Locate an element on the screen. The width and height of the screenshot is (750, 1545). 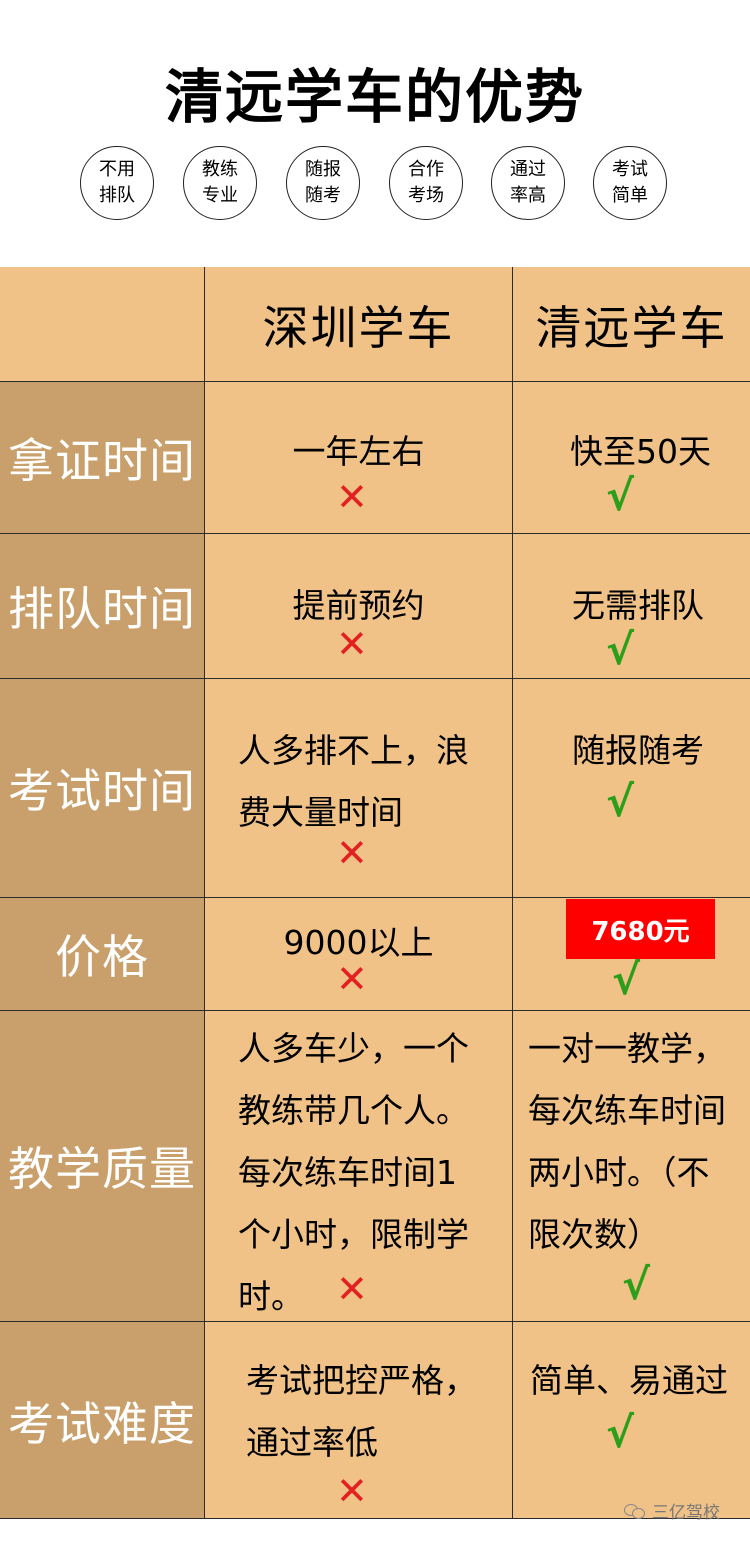
cell-line: 教练带几个人。 is located at coordinates (353, 1110).